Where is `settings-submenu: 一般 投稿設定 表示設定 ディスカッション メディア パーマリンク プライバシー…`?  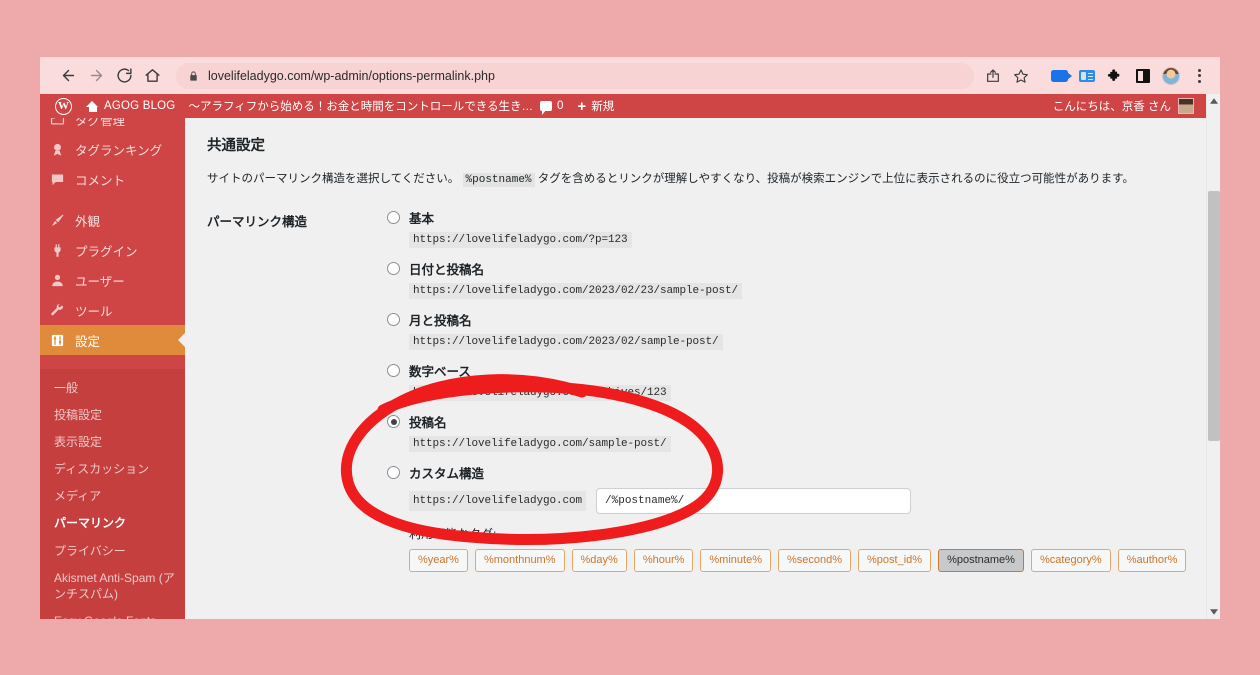
settings-submenu: 一般 投稿設定 表示設定 ディスカッション メディア パーマリンク プライバシー… is located at coordinates (112, 494).